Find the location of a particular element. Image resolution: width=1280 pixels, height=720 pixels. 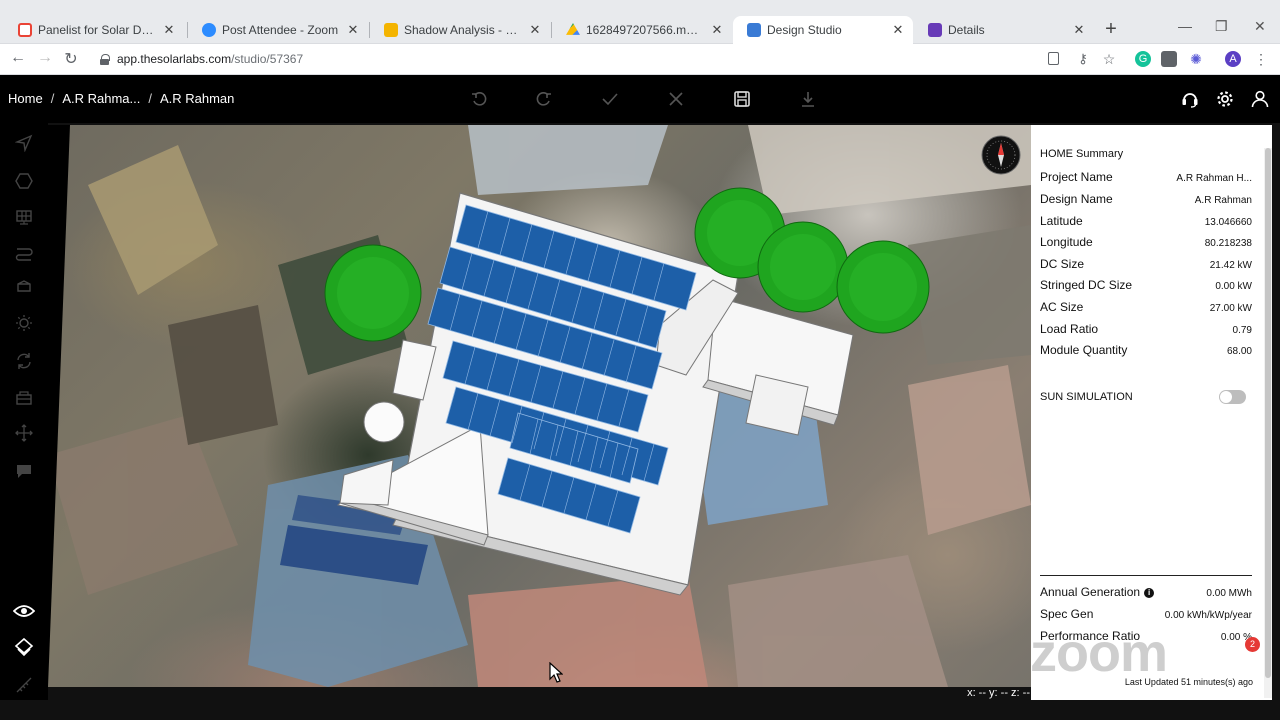

profile-avatar: A is located at coordinates (1233, 59).